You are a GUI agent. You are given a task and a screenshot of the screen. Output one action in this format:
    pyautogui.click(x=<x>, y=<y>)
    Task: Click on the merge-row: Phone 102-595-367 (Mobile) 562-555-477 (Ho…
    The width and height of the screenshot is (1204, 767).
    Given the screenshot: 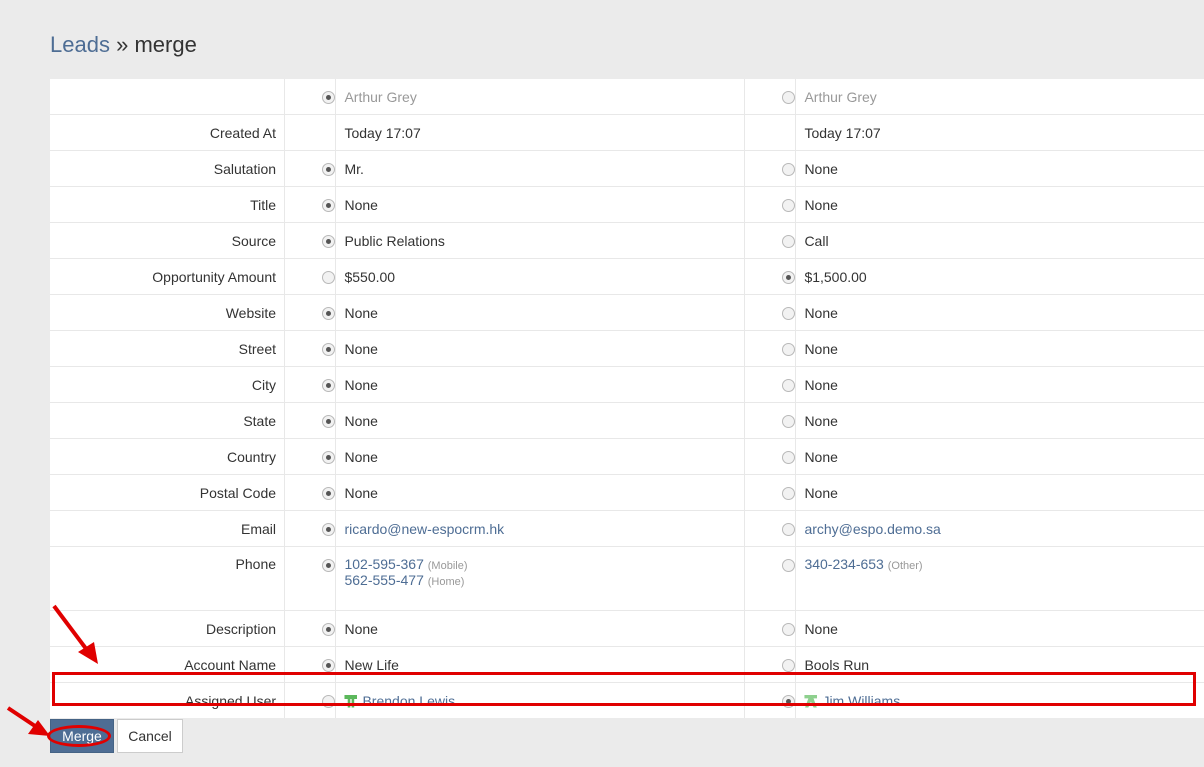 What is the action you would take?
    pyautogui.click(x=627, y=578)
    